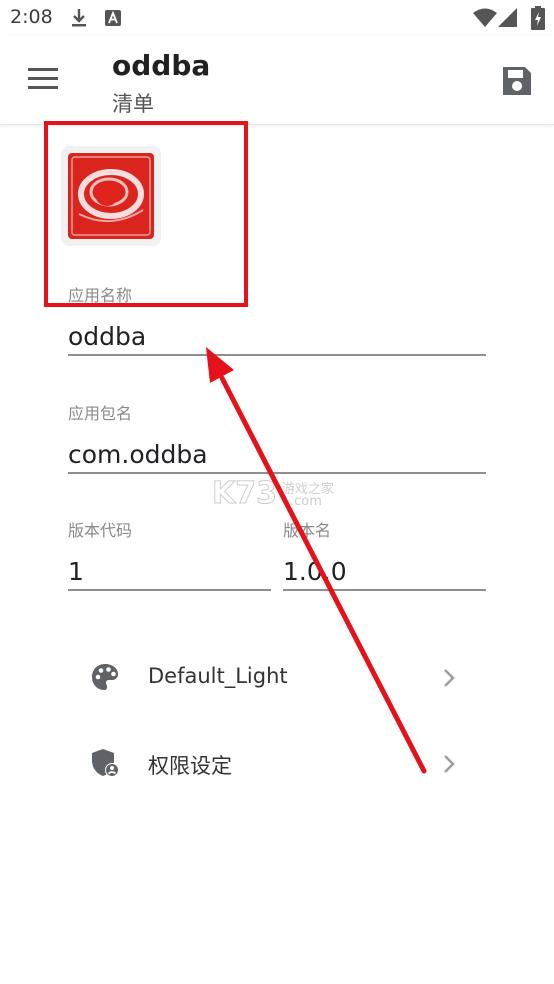 The height and width of the screenshot is (984, 554). I want to click on palette-icon, so click(105, 677).